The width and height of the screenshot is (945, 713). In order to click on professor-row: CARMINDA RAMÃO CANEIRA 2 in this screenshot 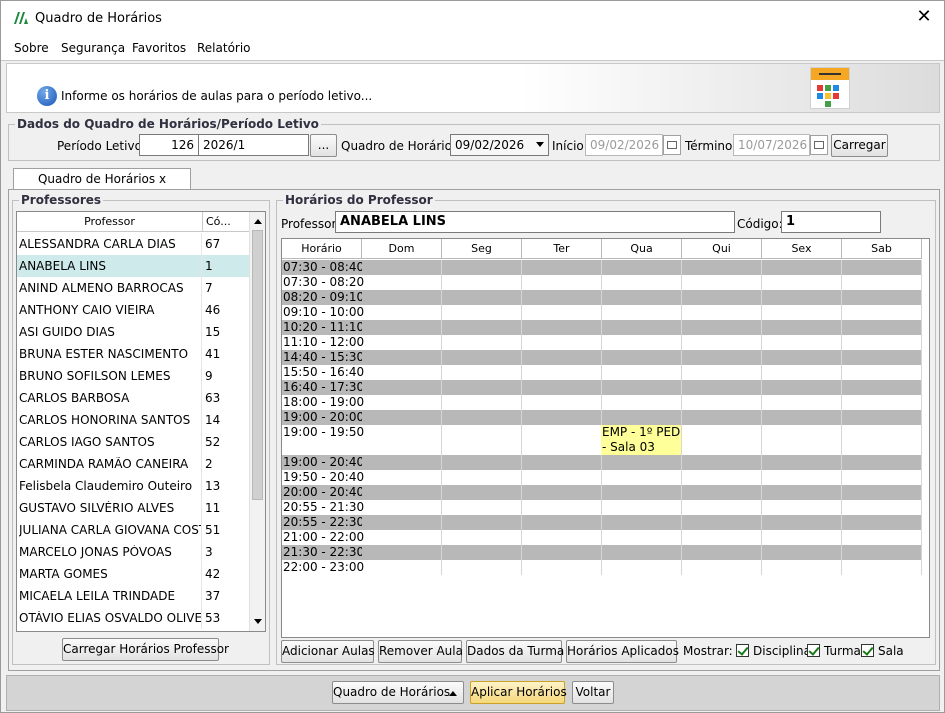, I will do `click(133, 464)`.